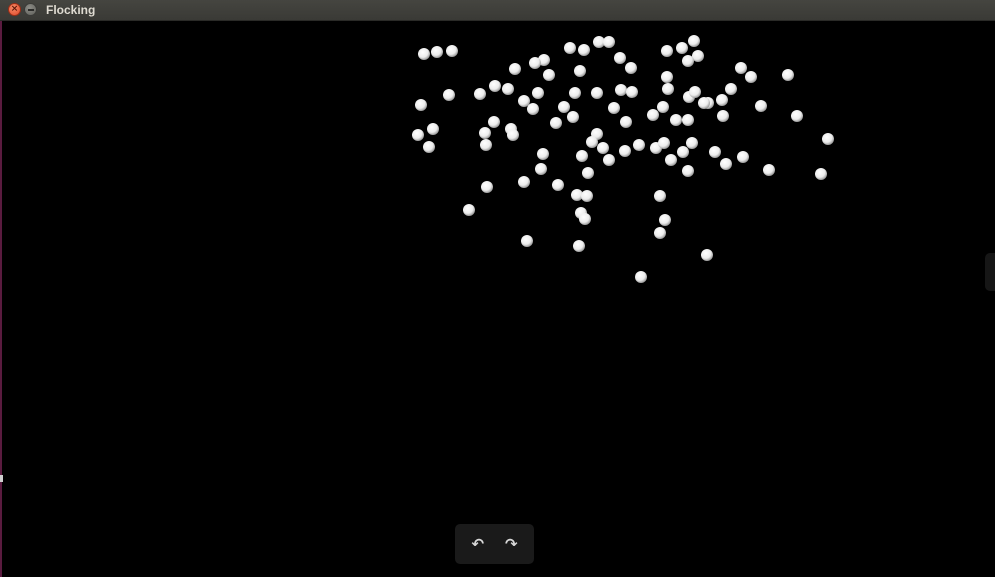 Image resolution: width=995 pixels, height=577 pixels. I want to click on title-bar: × Flocking, so click(497, 10).